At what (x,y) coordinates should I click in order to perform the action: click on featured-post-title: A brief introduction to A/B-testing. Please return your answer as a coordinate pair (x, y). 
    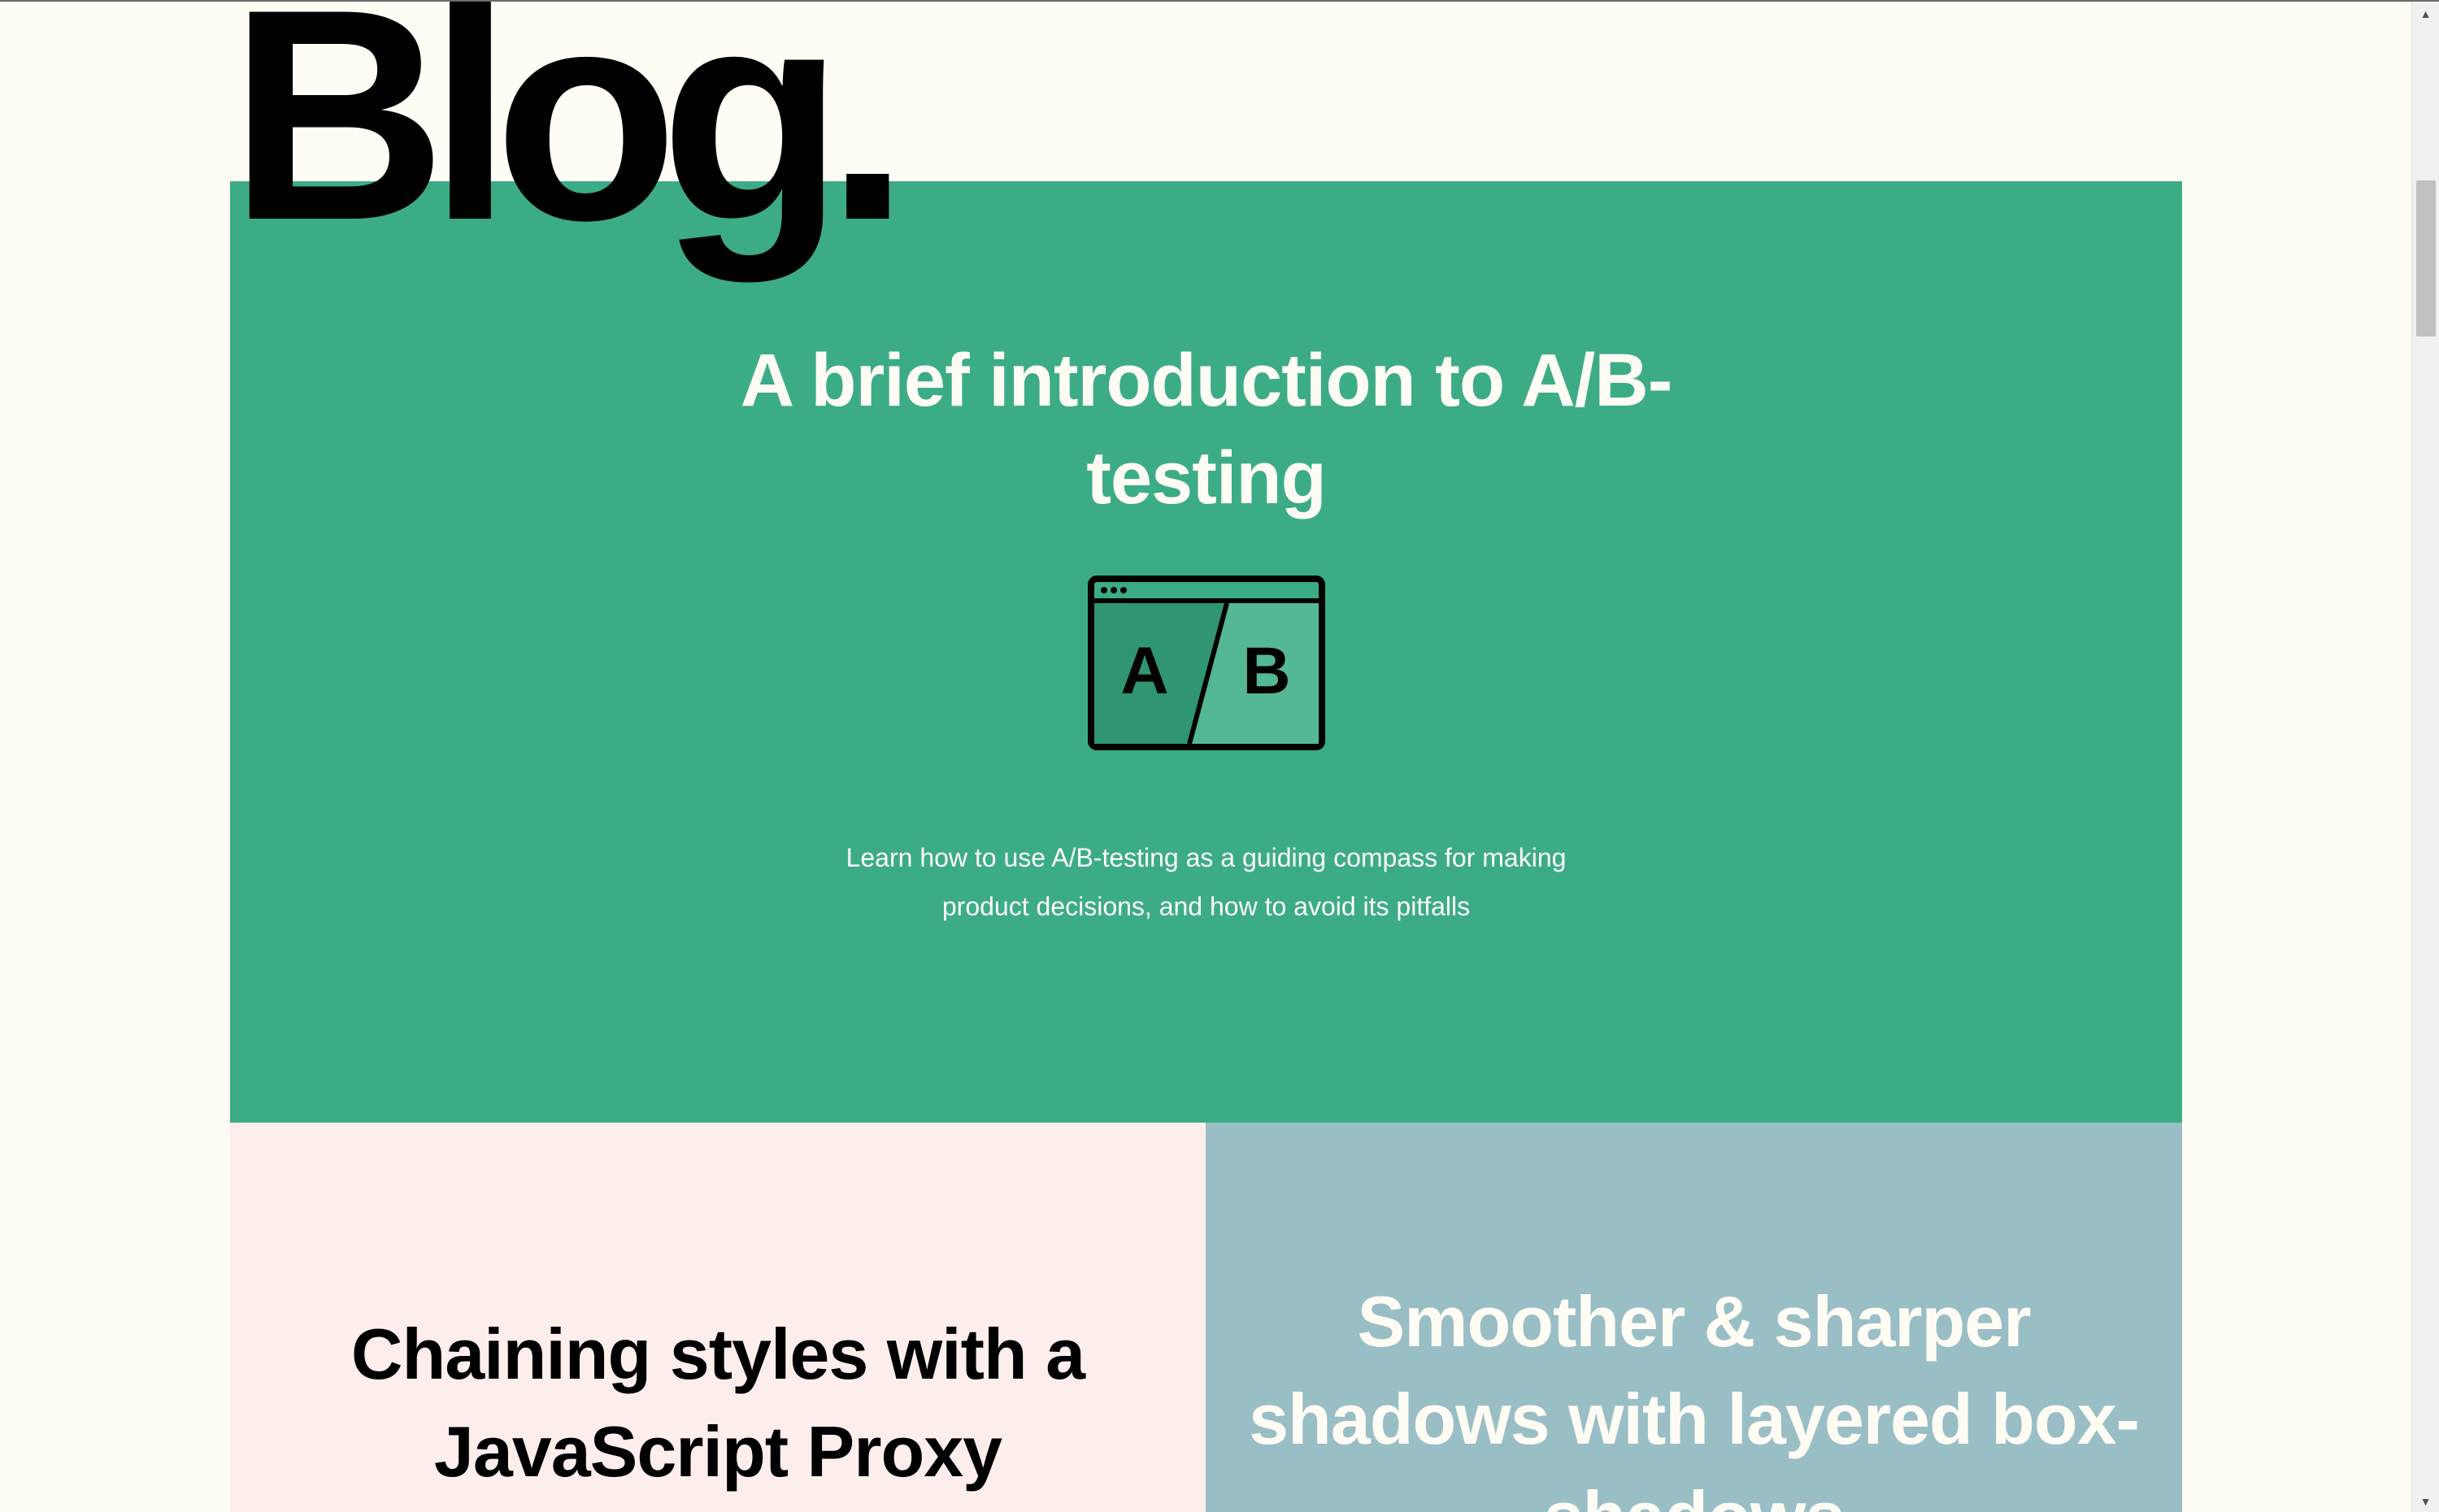
    Looking at the image, I should click on (1206, 429).